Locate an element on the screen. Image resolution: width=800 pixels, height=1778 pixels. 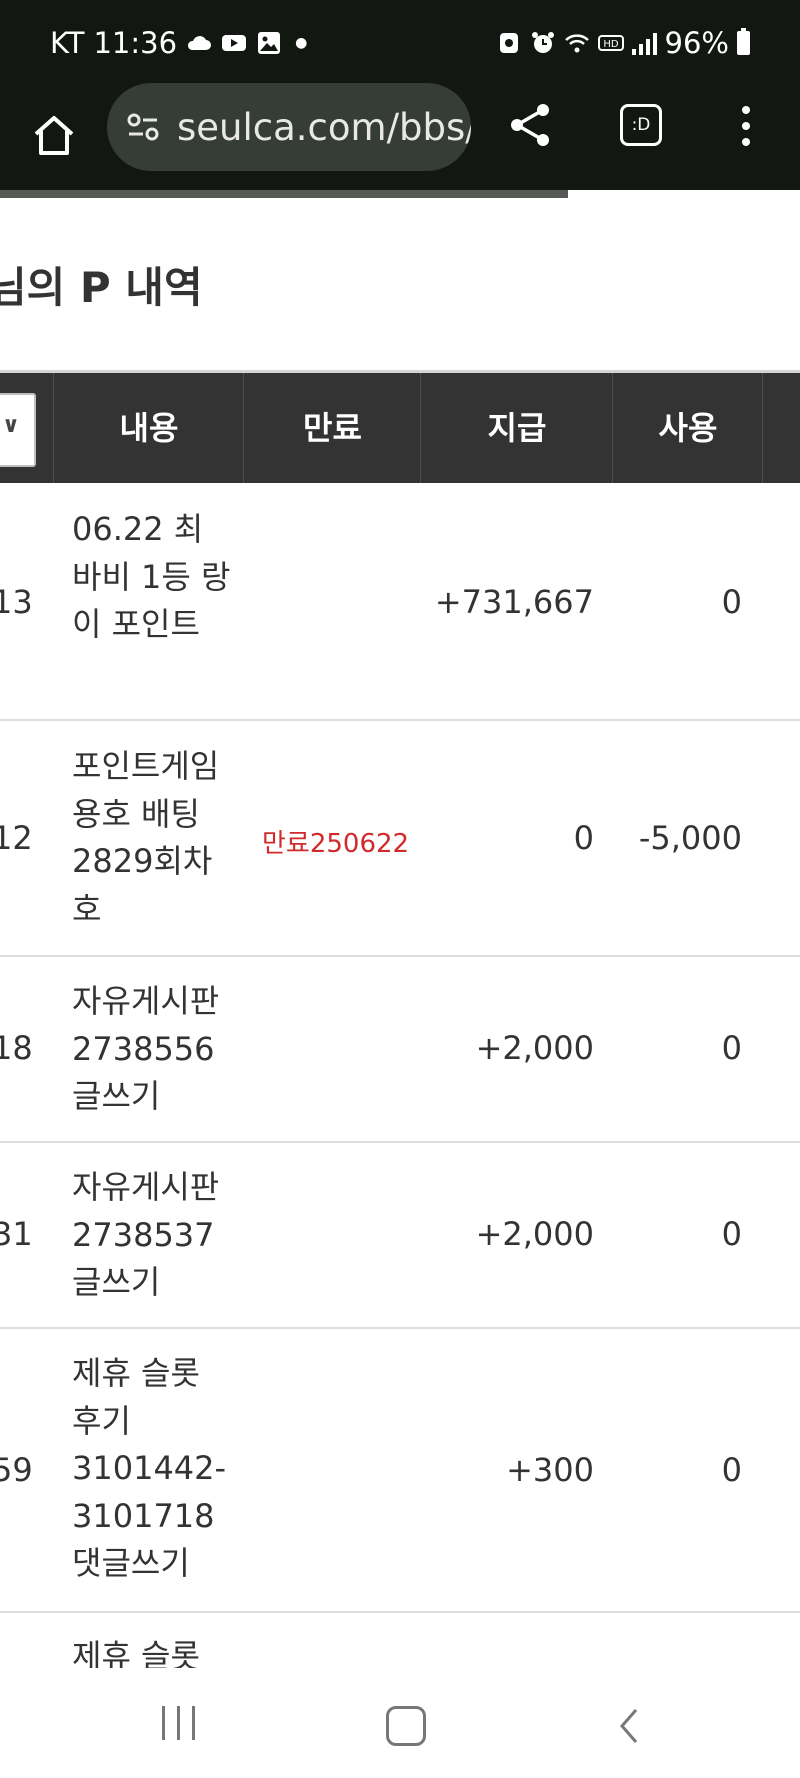
site-settings-icon is located at coordinates (143, 127).